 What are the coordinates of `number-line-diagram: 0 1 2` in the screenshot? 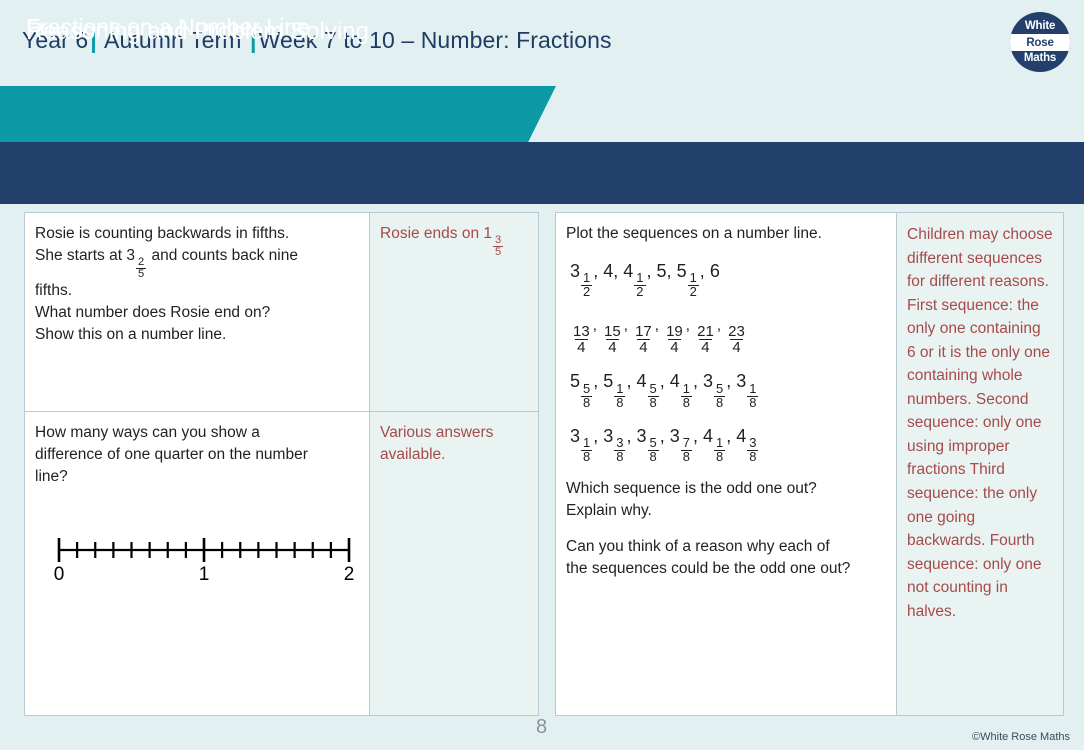 It's located at (204, 556).